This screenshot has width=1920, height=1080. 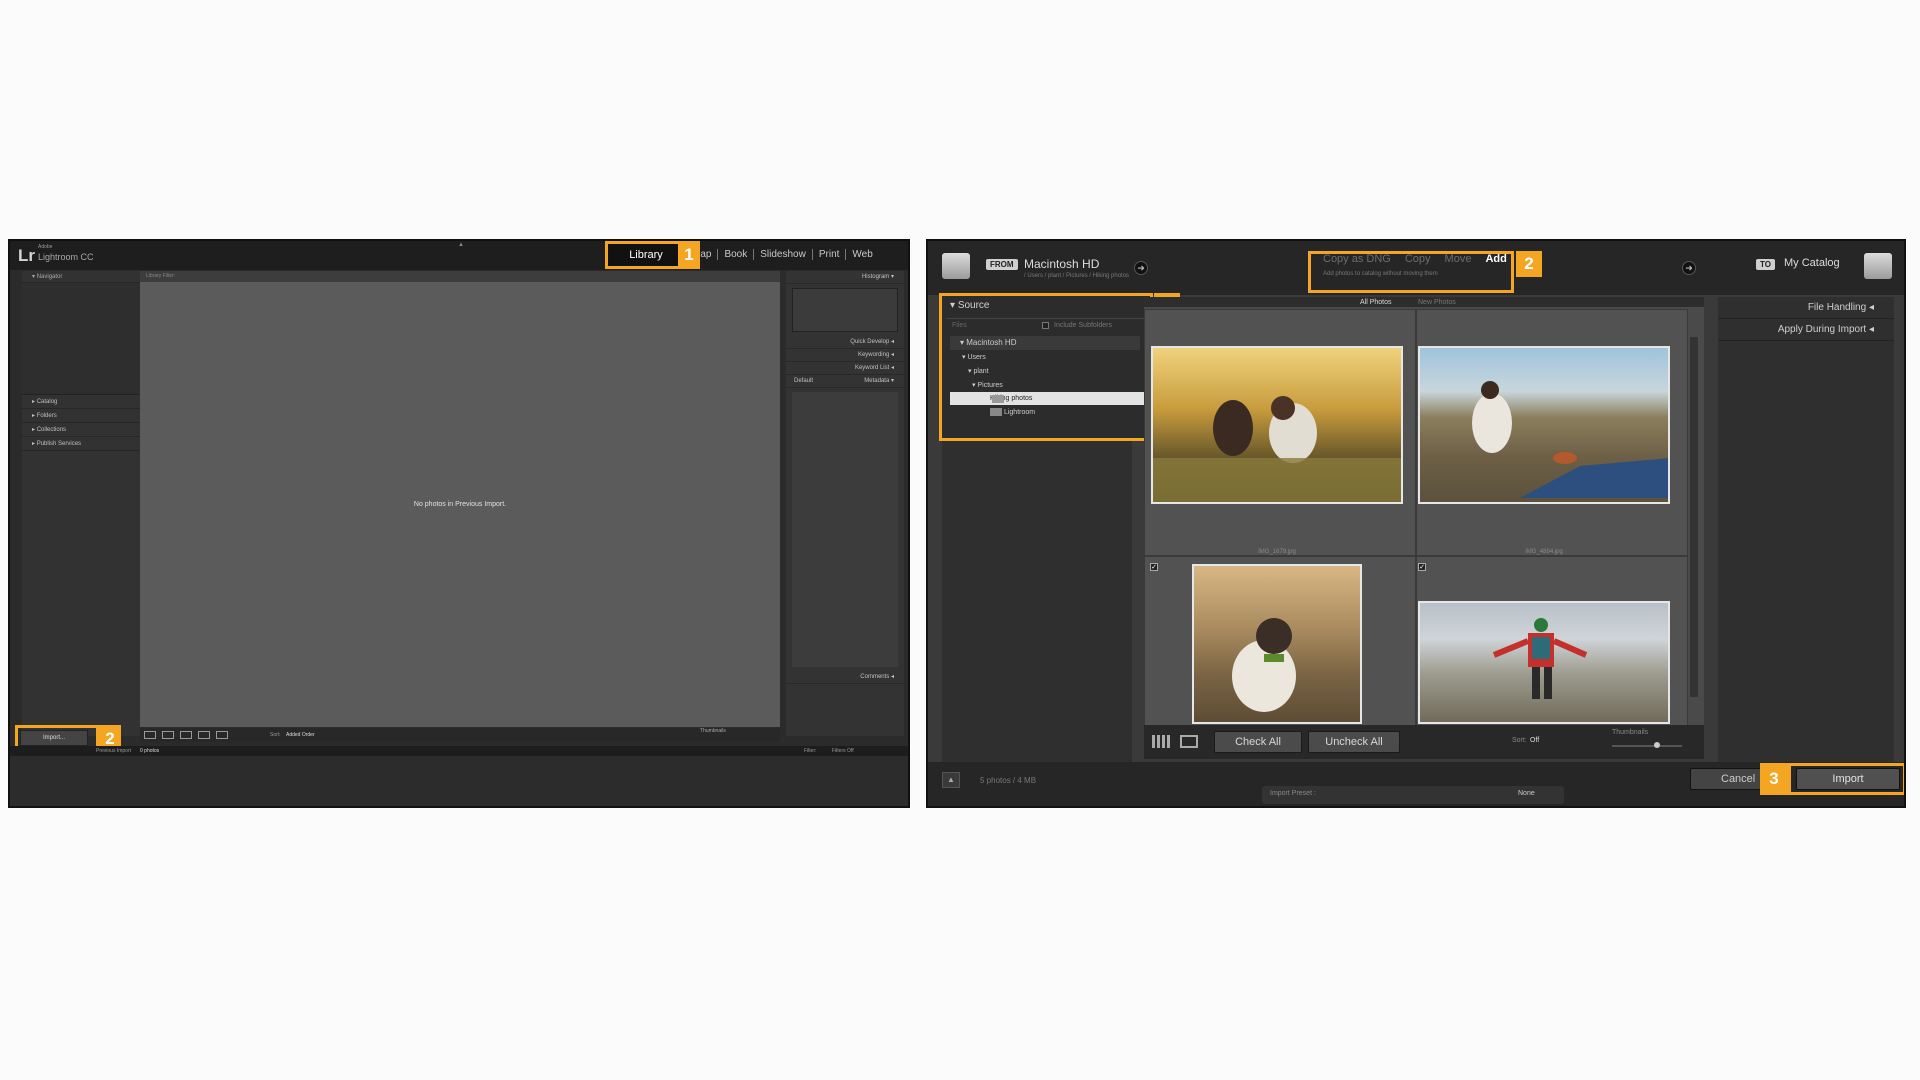 What do you see at coordinates (1376, 302) in the screenshot?
I see `tab-all-photos: All Photos` at bounding box center [1376, 302].